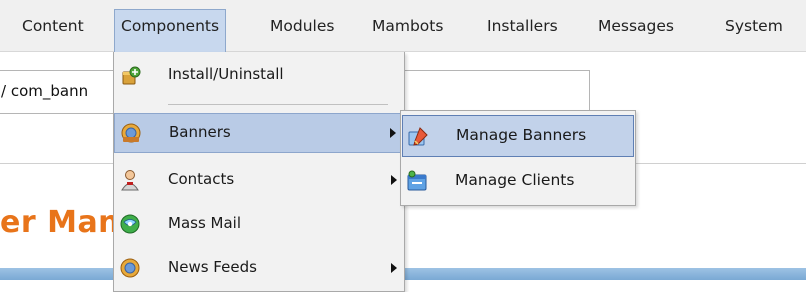 The width and height of the screenshot is (806, 292). I want to click on menu-components: Components, so click(170, 30).